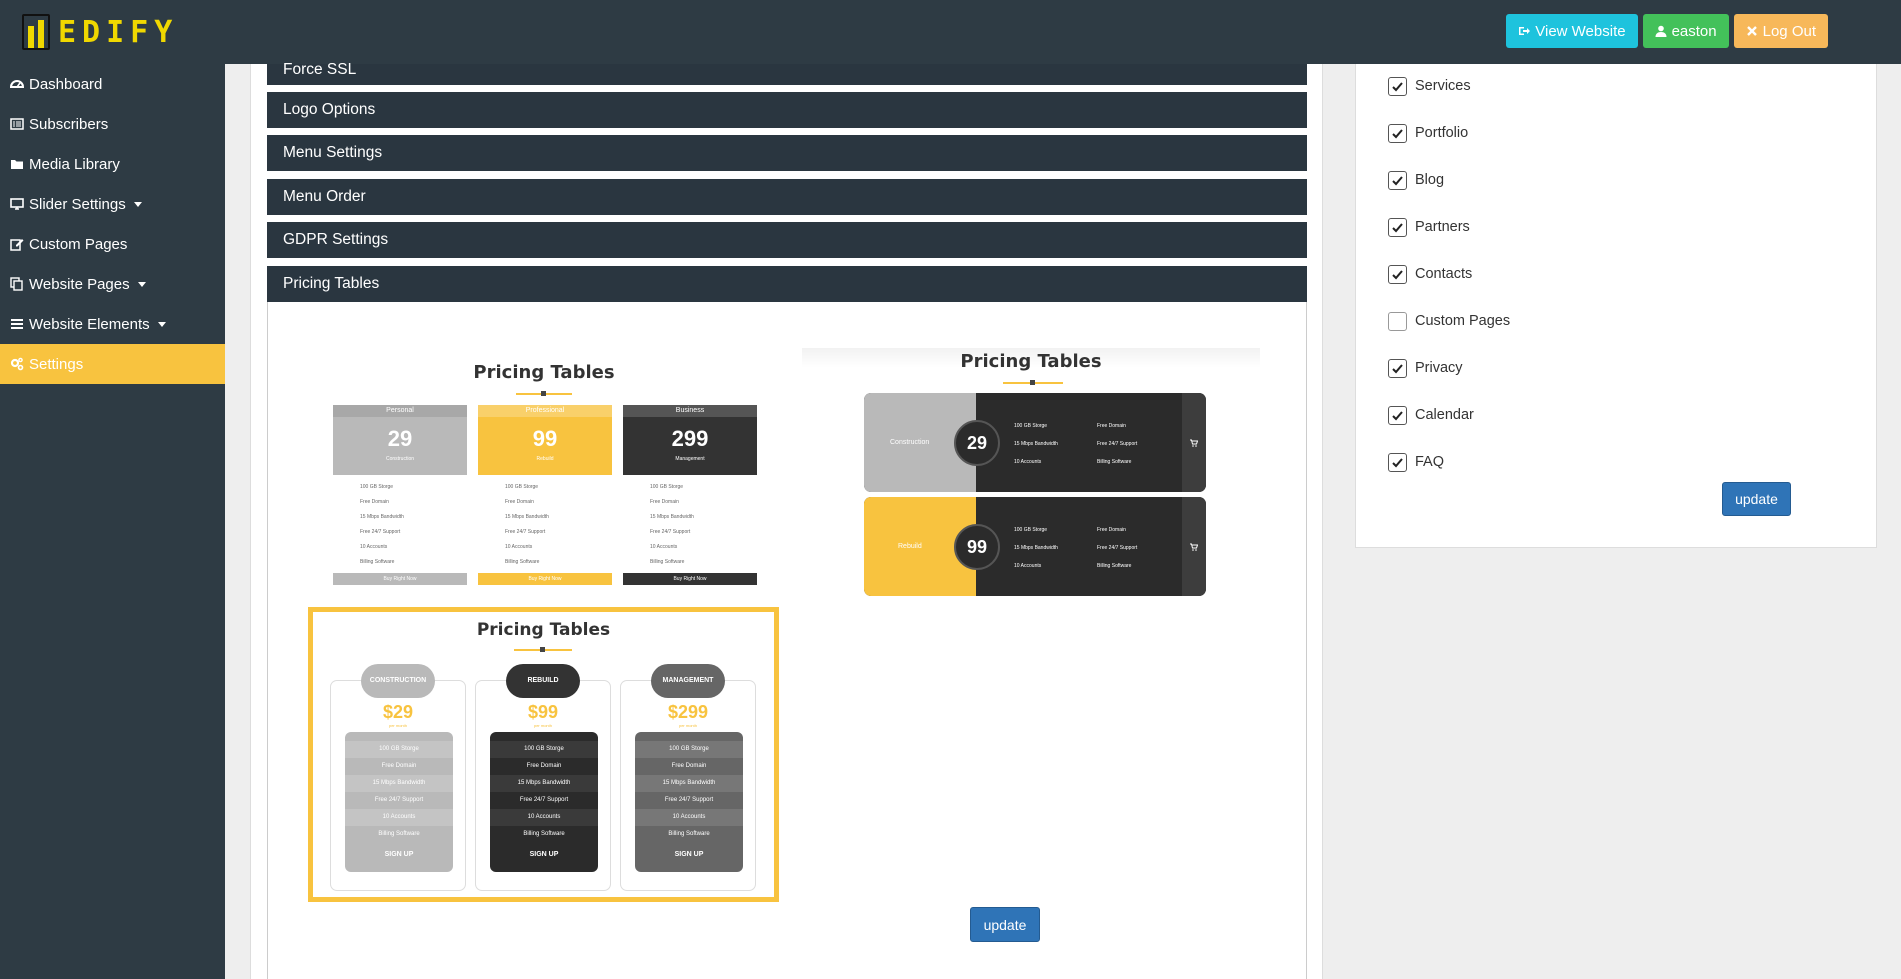 The height and width of the screenshot is (979, 1901). I want to click on menu-item-label: Contacts, so click(1444, 274).